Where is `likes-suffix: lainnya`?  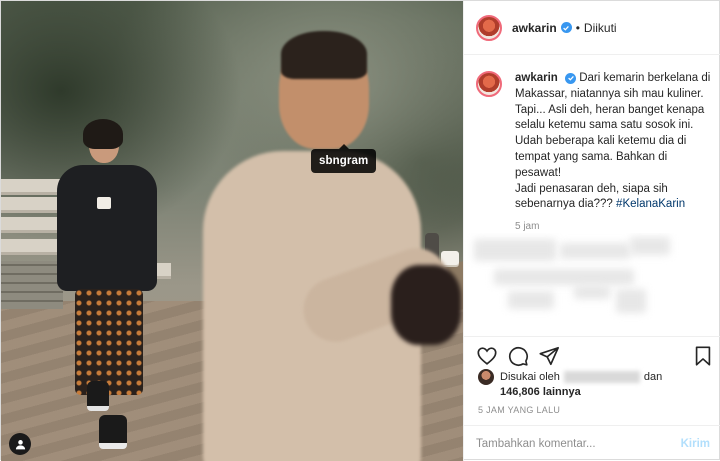
likes-suffix: lainnya is located at coordinates (561, 392).